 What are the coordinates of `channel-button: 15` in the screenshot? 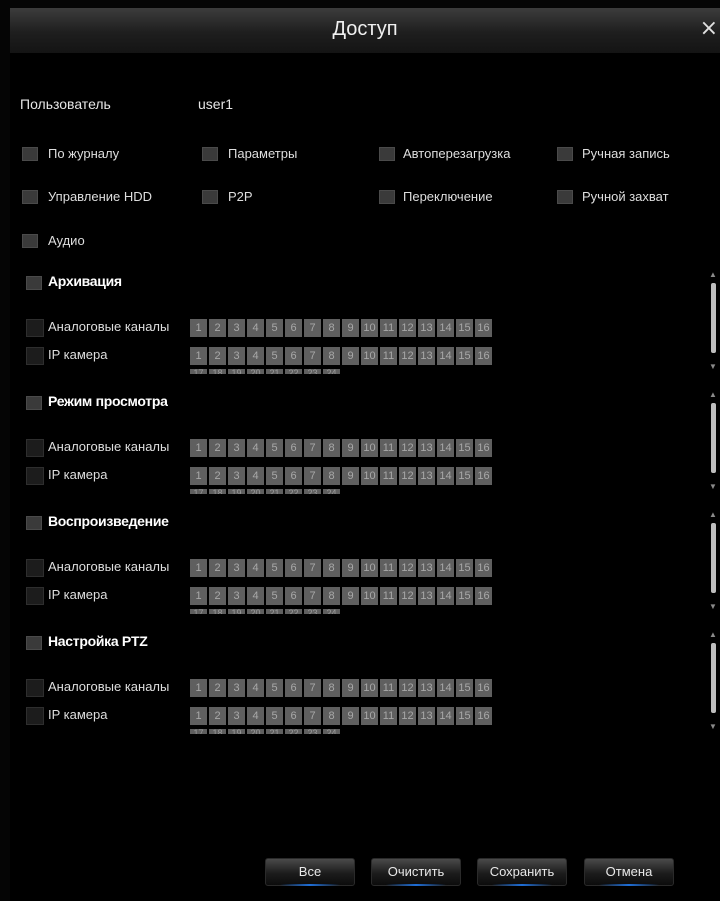 It's located at (464, 596).